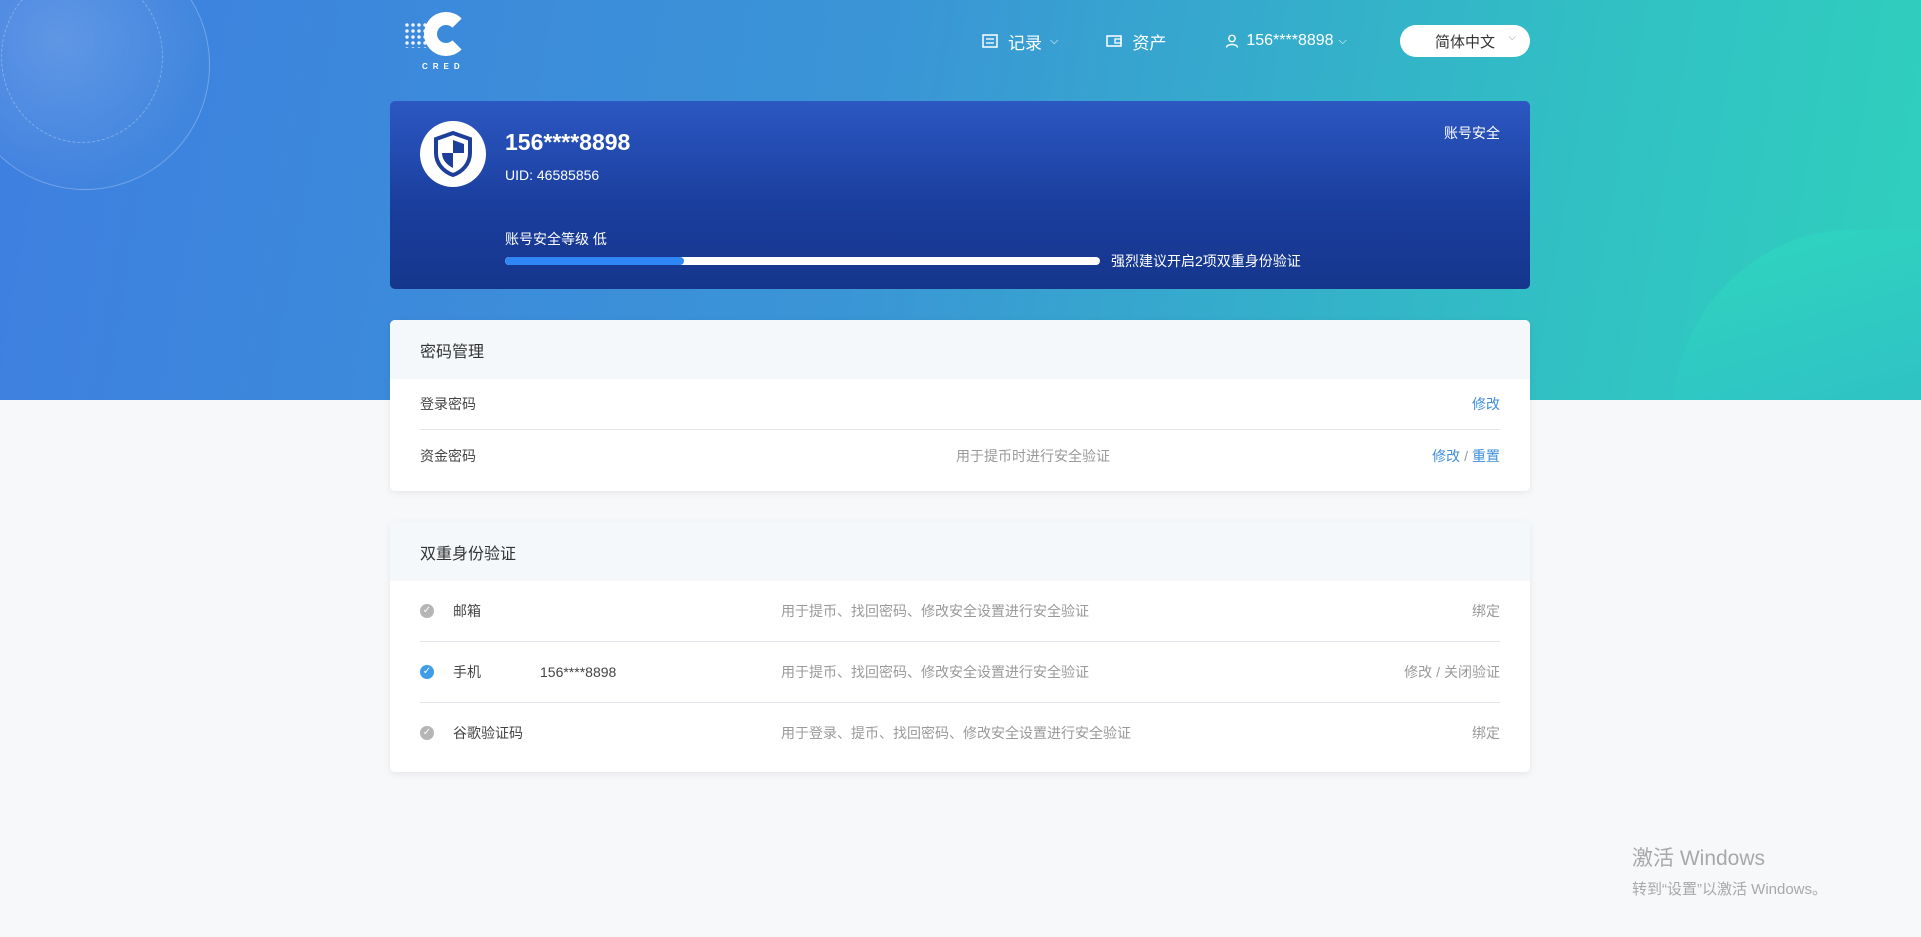 This screenshot has height=937, width=1921. I want to click on wallet-icon, so click(1114, 41).